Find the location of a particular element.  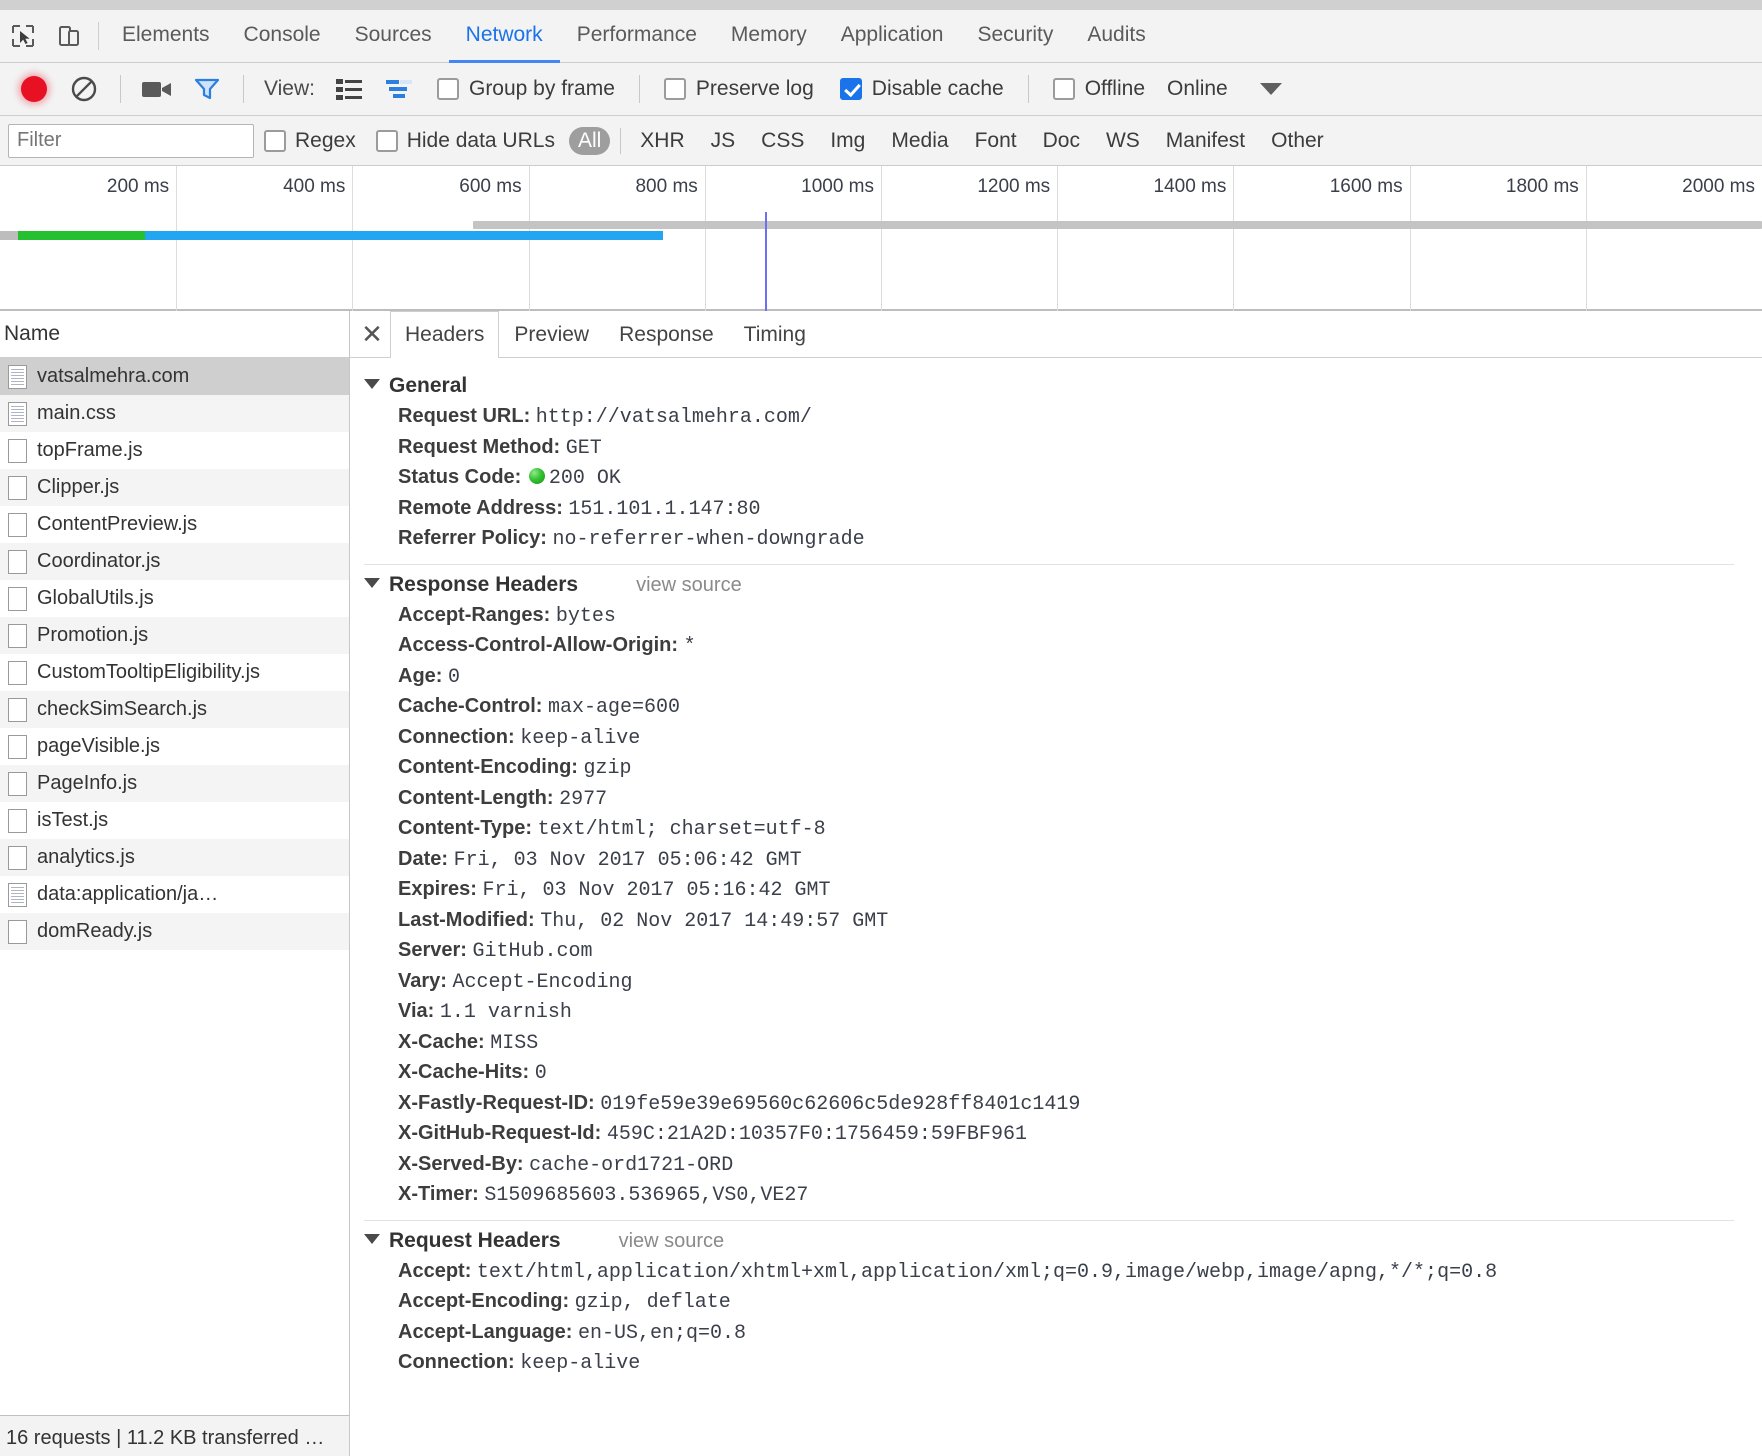

detail-tab-response: Response is located at coordinates (666, 334).